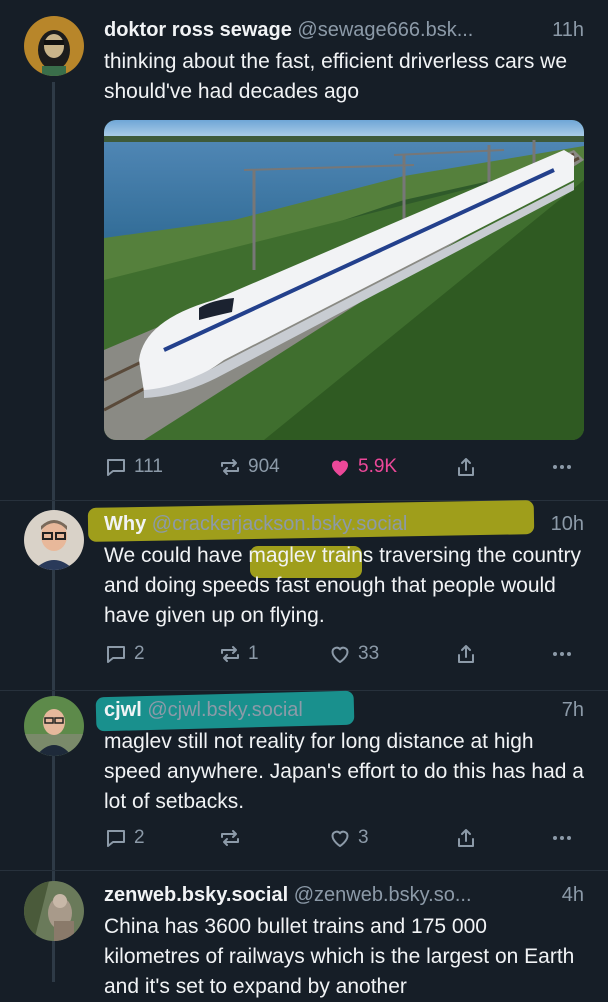 This screenshot has height=1002, width=608. What do you see at coordinates (573, 895) in the screenshot?
I see `post-time: 4h` at bounding box center [573, 895].